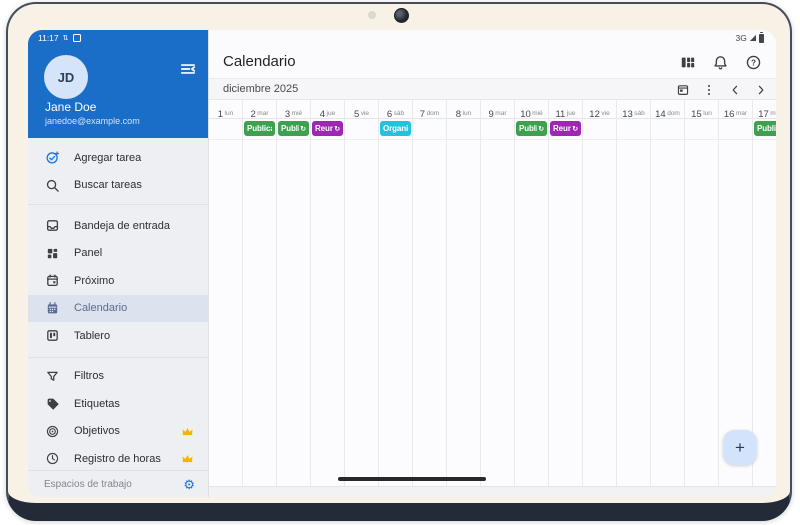  What do you see at coordinates (92, 335) in the screenshot?
I see `sidebar-item-label: Tablero` at bounding box center [92, 335].